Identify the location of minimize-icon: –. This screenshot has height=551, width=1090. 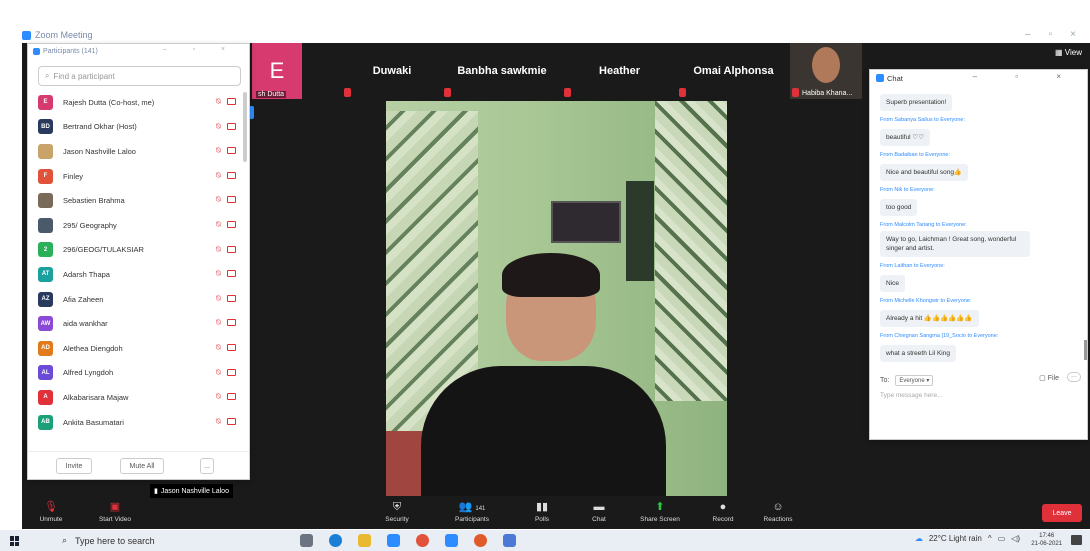
(1028, 34).